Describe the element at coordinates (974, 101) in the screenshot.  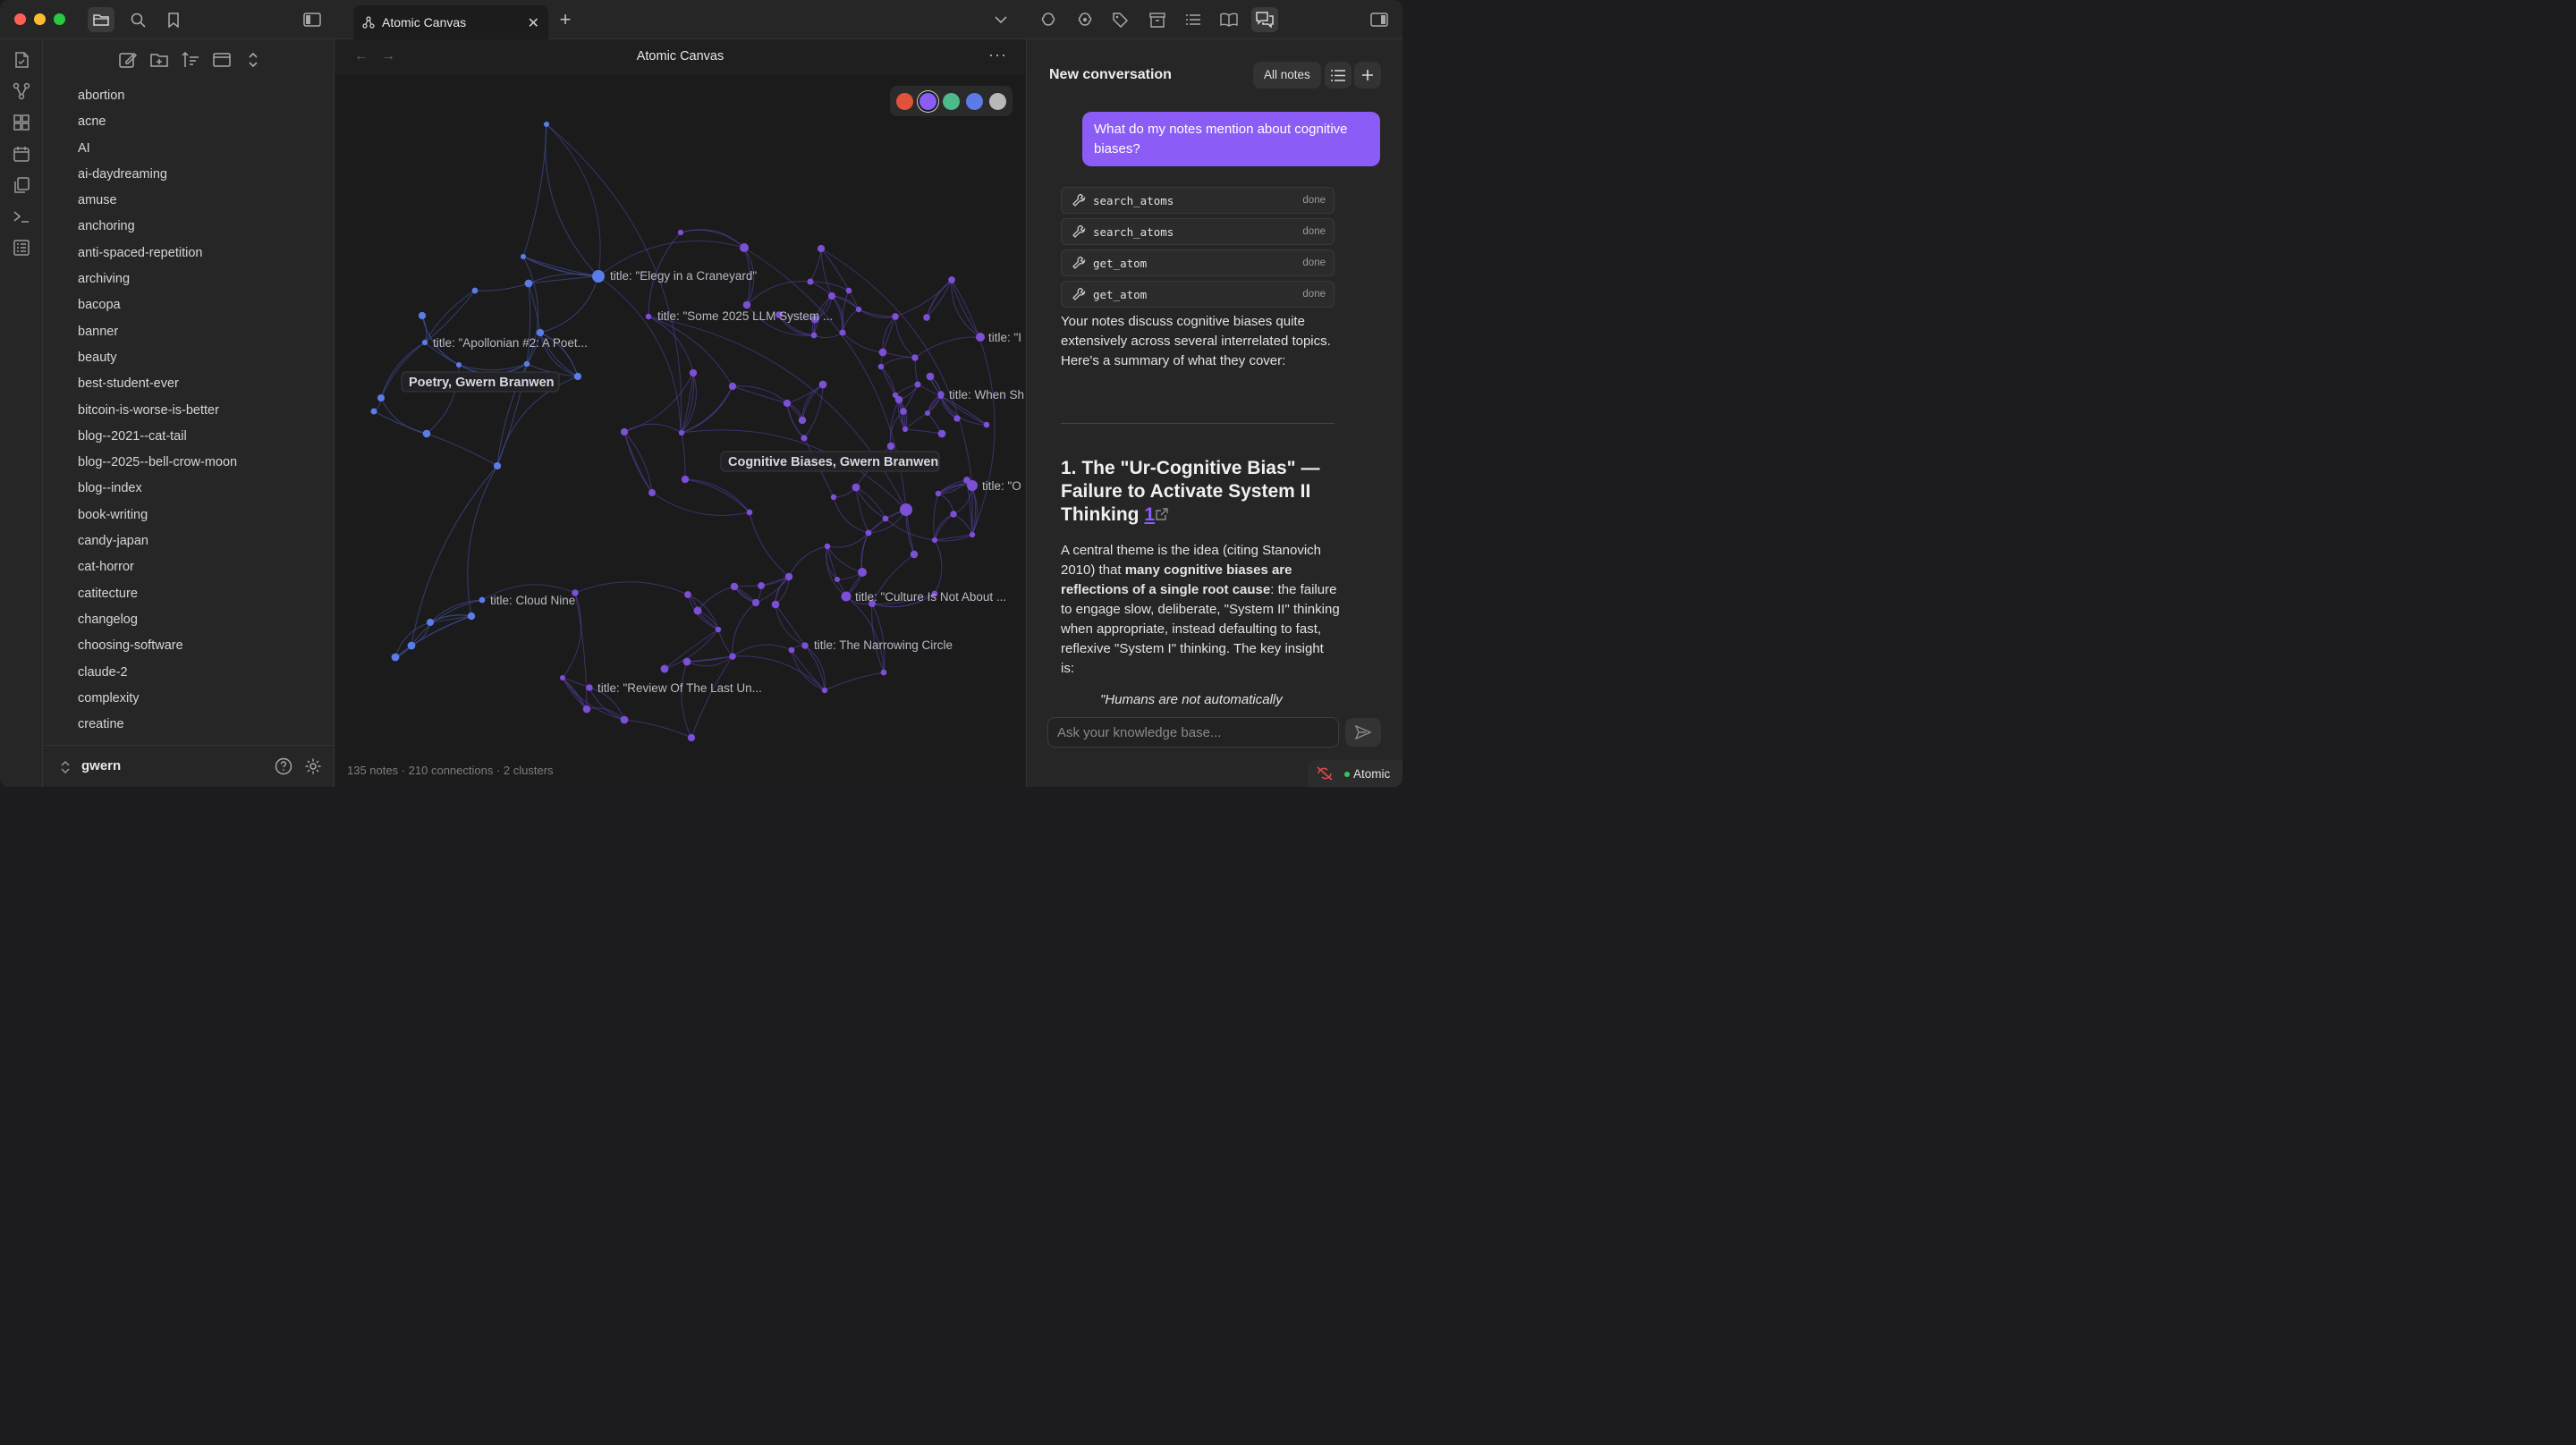
I see `swatch-blue` at that location.